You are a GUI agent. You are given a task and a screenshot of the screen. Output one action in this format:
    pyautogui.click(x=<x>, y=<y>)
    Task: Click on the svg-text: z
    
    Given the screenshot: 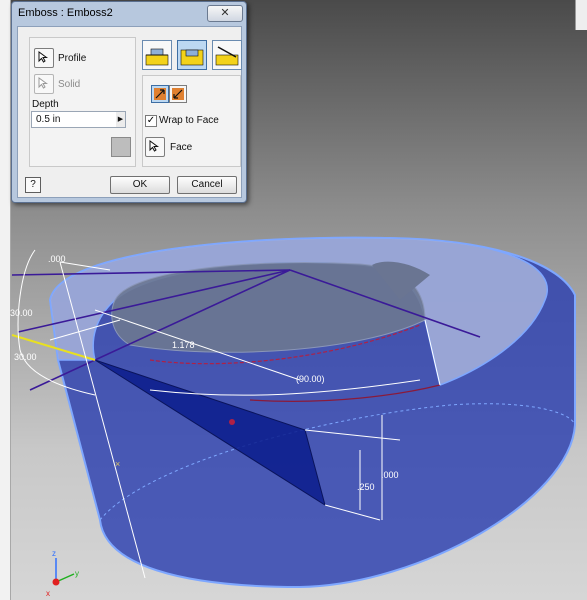 What is the action you would take?
    pyautogui.click(x=54, y=553)
    